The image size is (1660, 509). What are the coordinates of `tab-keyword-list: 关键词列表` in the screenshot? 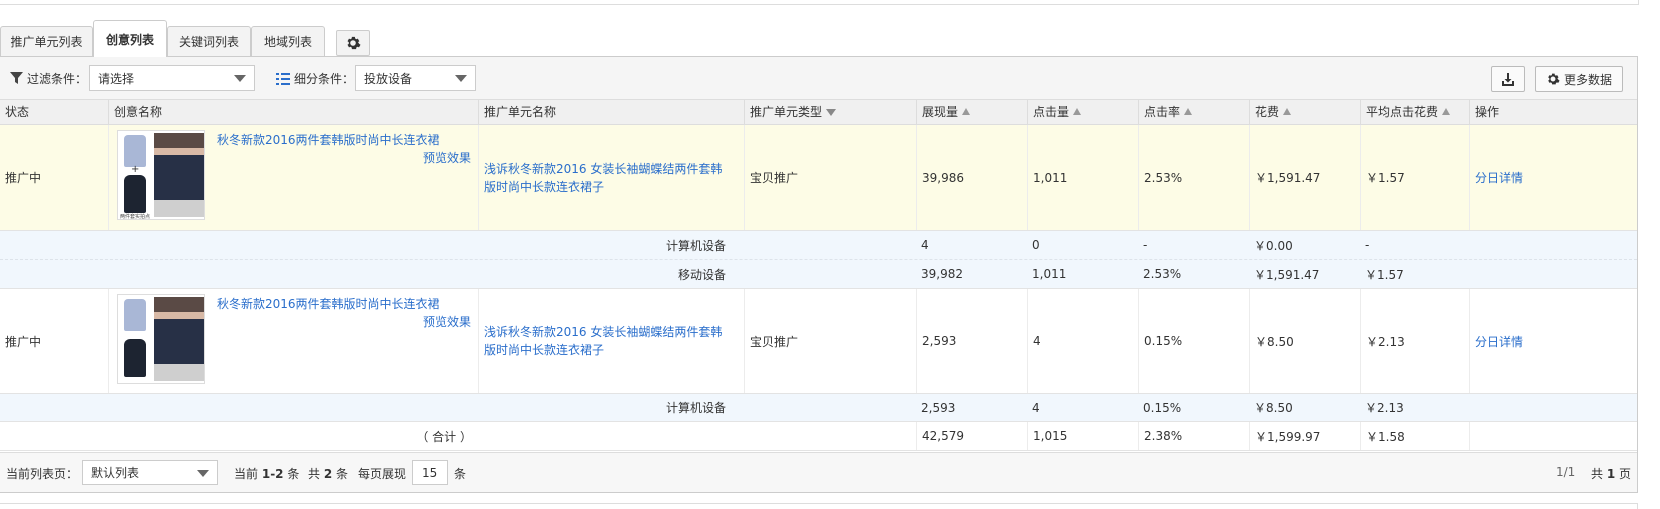 It's located at (209, 41).